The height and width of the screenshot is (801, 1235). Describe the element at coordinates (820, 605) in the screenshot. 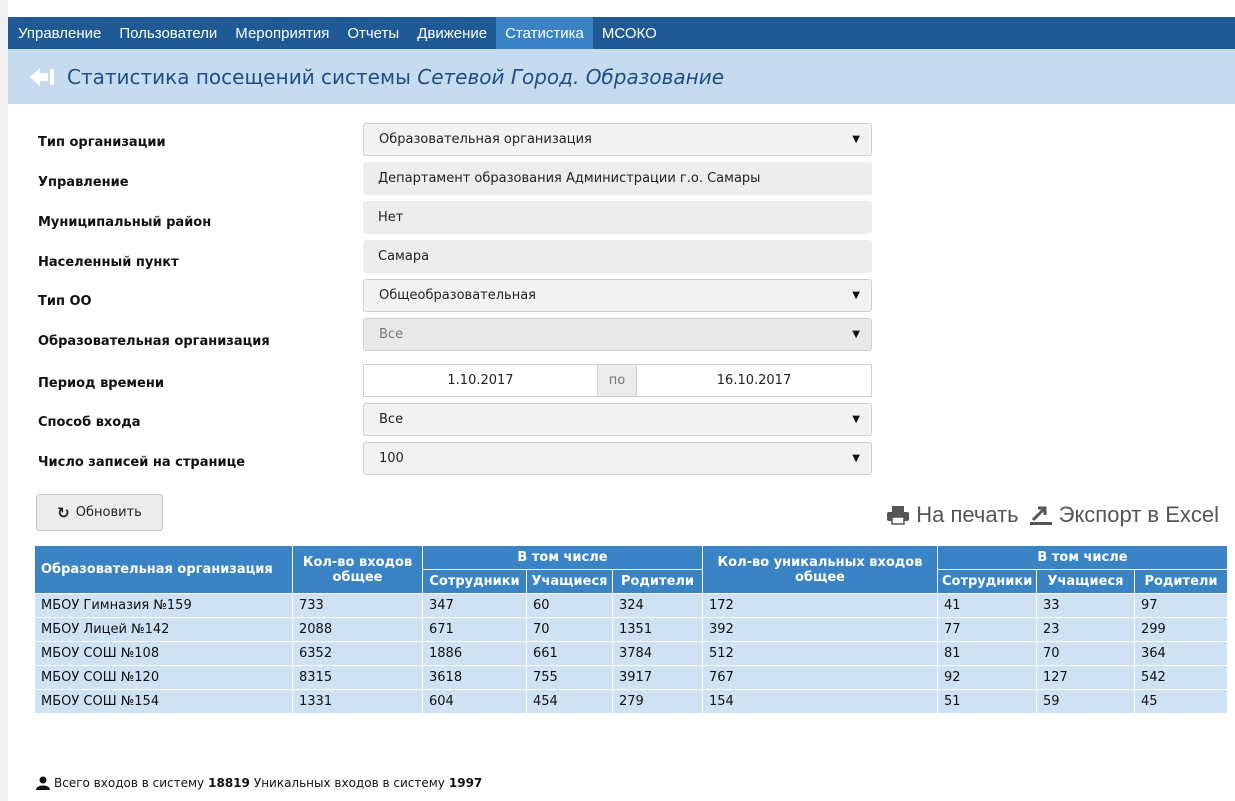

I see `cell-unique: 172` at that location.